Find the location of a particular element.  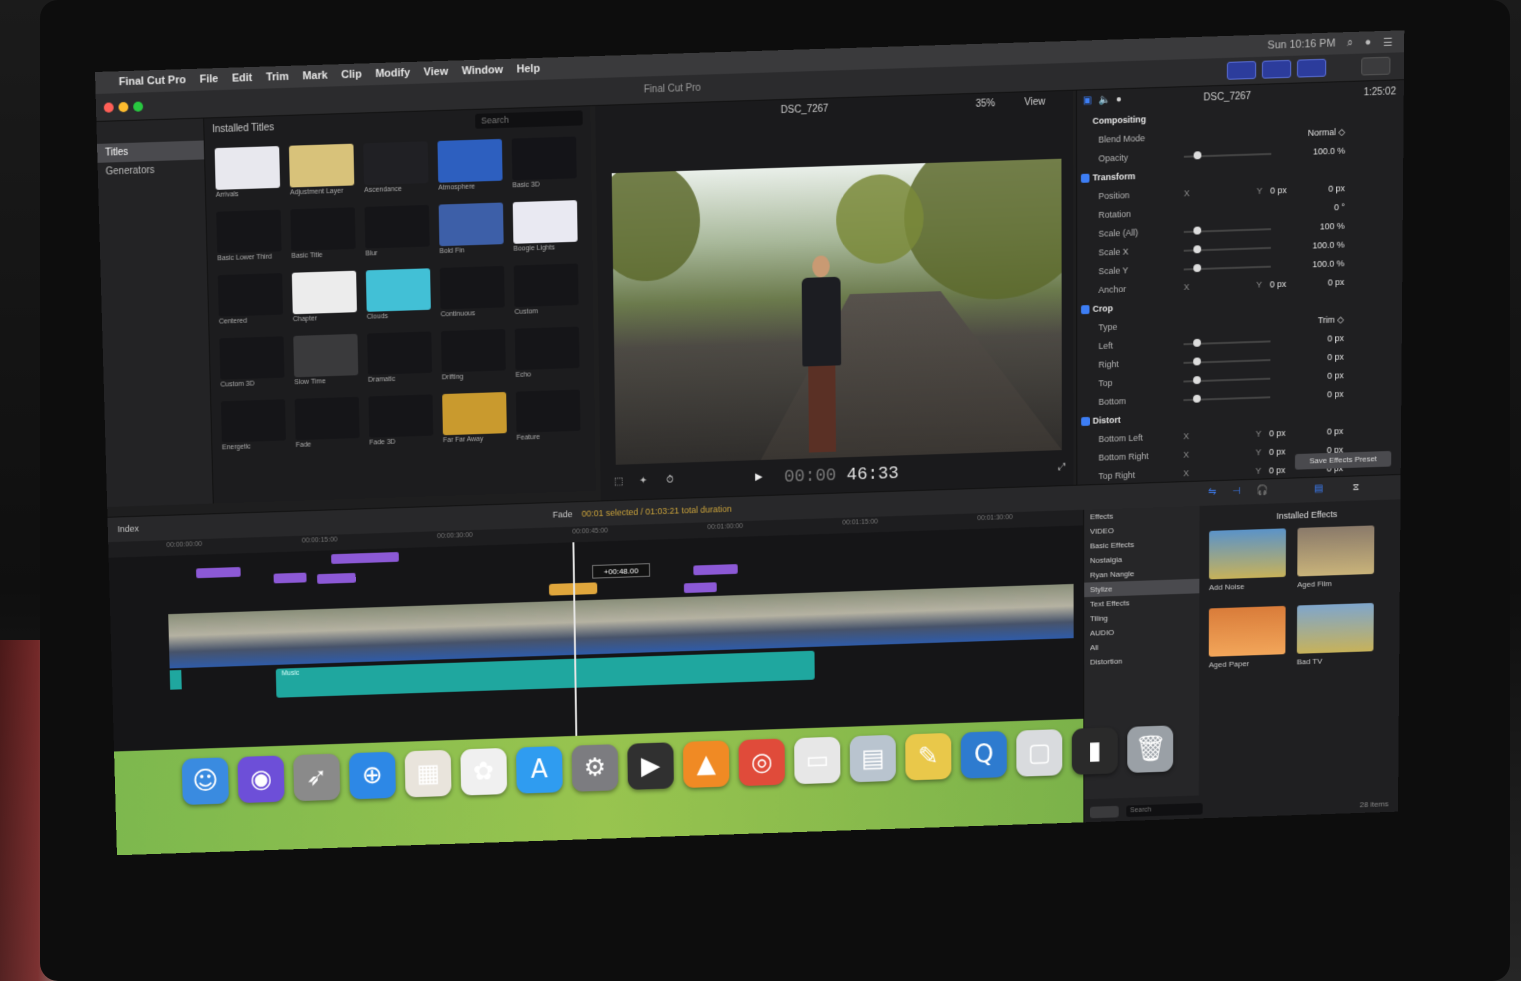

timeline: Music +00:48.00 is located at coordinates (596, 638).